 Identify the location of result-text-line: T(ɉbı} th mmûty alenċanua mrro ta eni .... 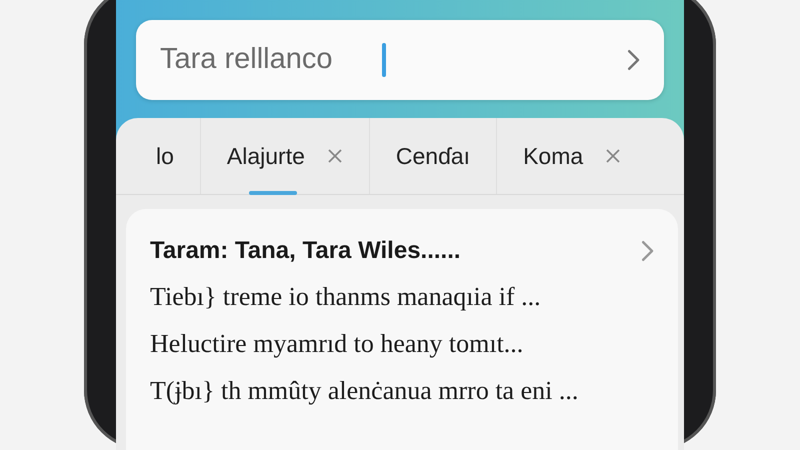
(365, 391).